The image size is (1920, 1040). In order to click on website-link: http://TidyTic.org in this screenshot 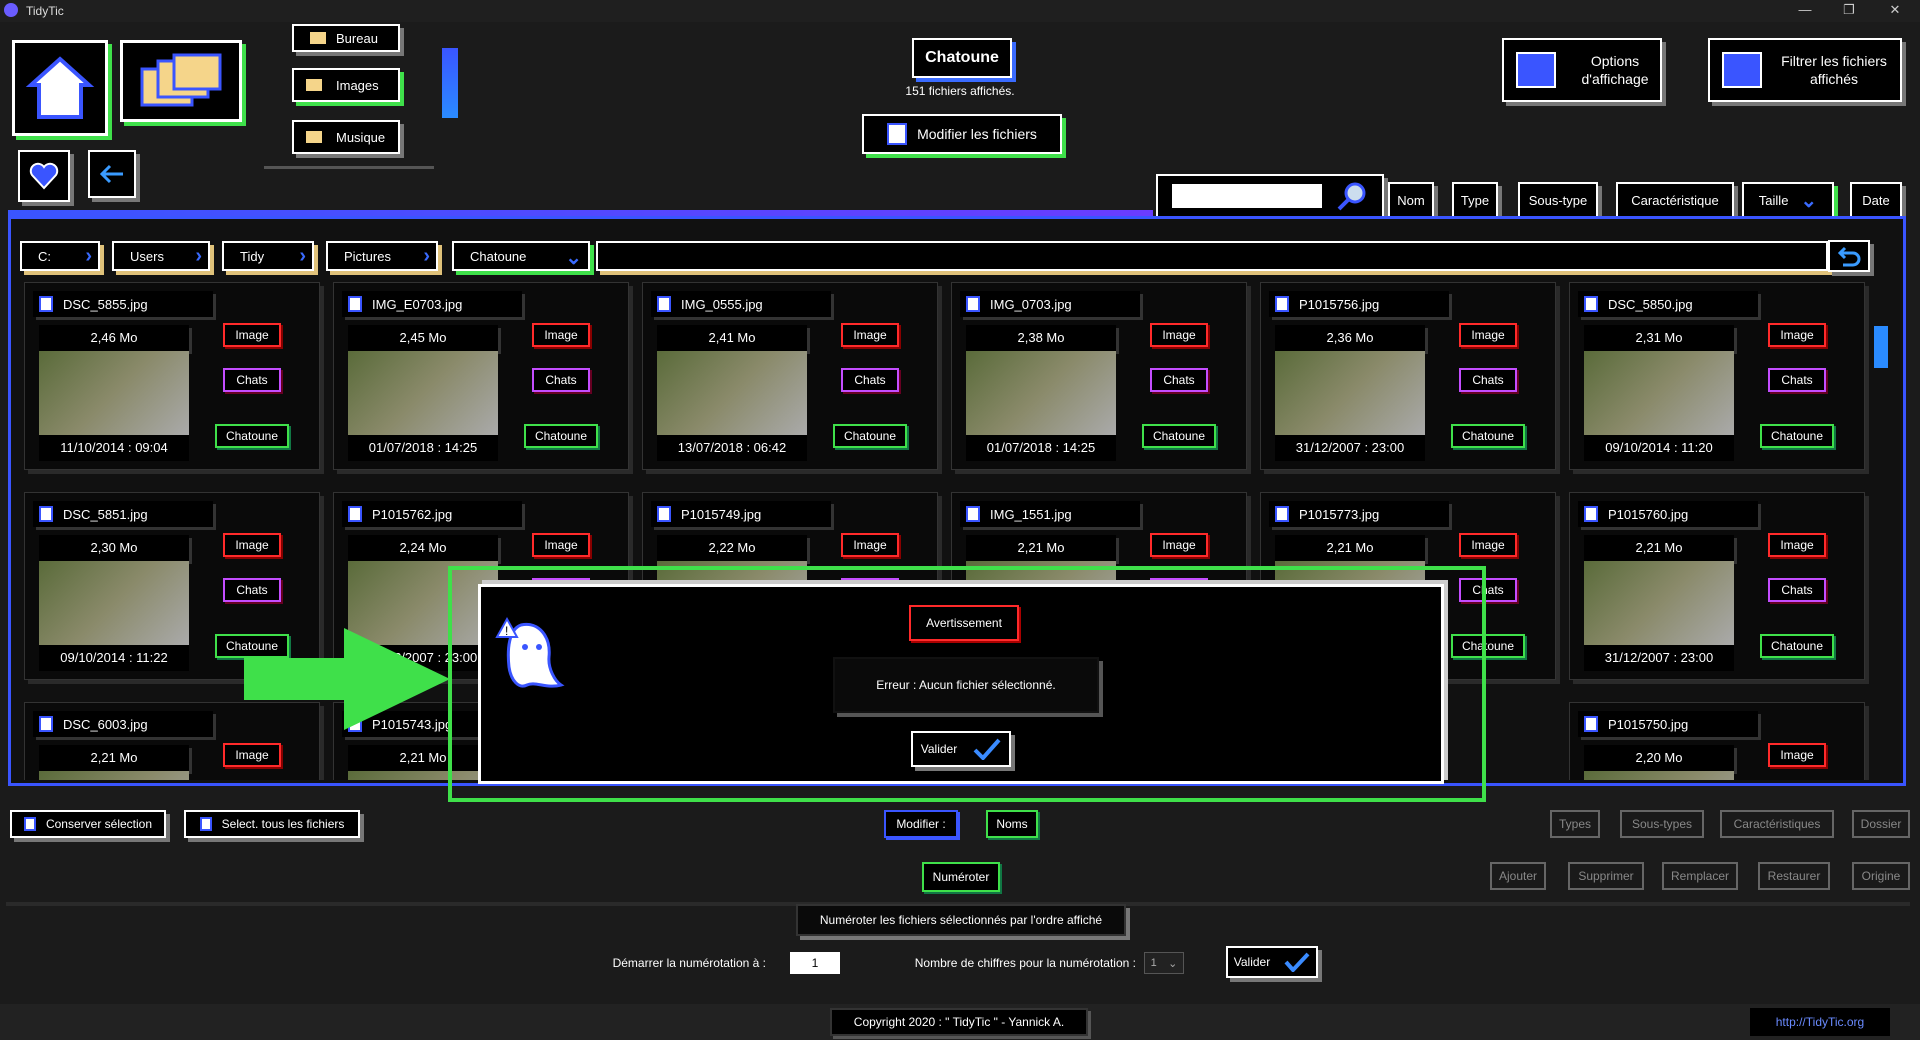, I will do `click(1820, 1022)`.